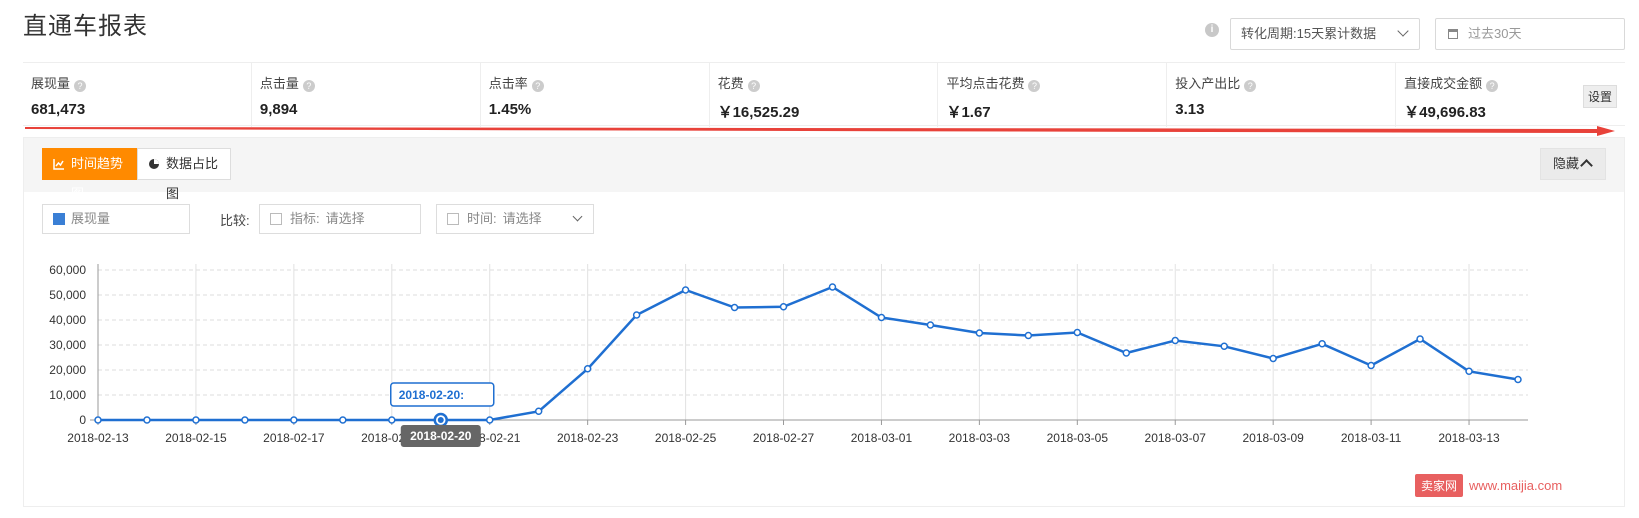 This screenshot has width=1639, height=518. What do you see at coordinates (154, 164) in the screenshot?
I see `pie-chart-icon` at bounding box center [154, 164].